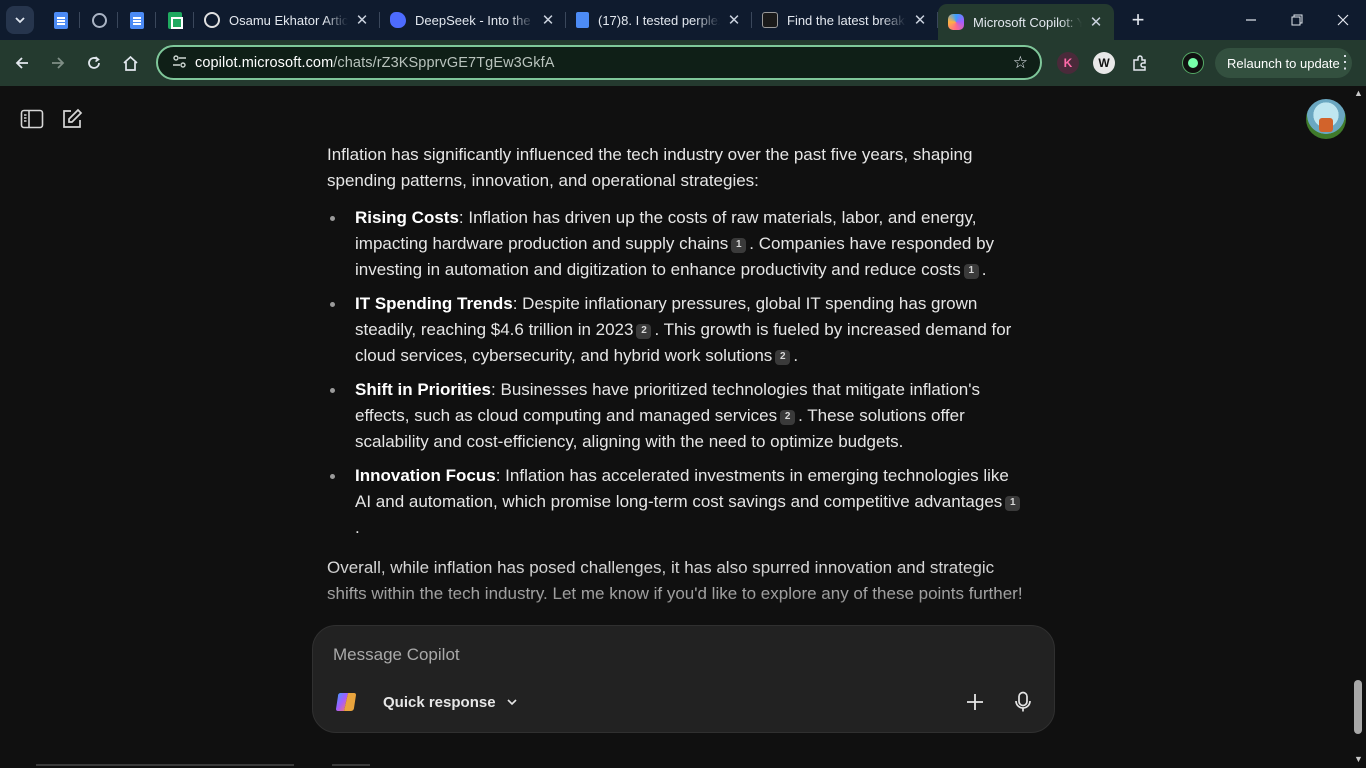  I want to click on tab-title: (17)8. I tested perplexity, so click(659, 20).